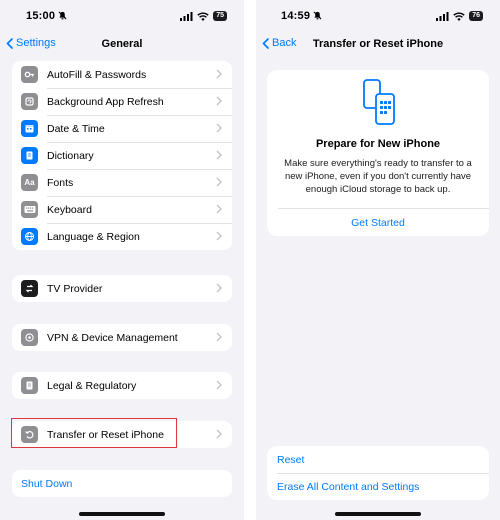 The image size is (500, 520). Describe the element at coordinates (105, 101) in the screenshot. I see `row-label: Background App Refresh` at that location.